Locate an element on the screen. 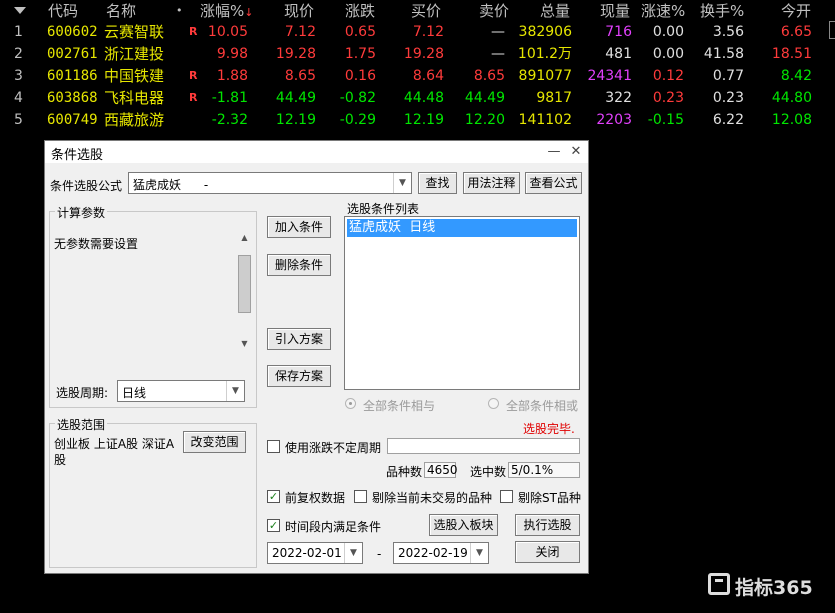 This screenshot has width=835, height=613. var-period-label: 使用涨跌不定周期 is located at coordinates (333, 448).